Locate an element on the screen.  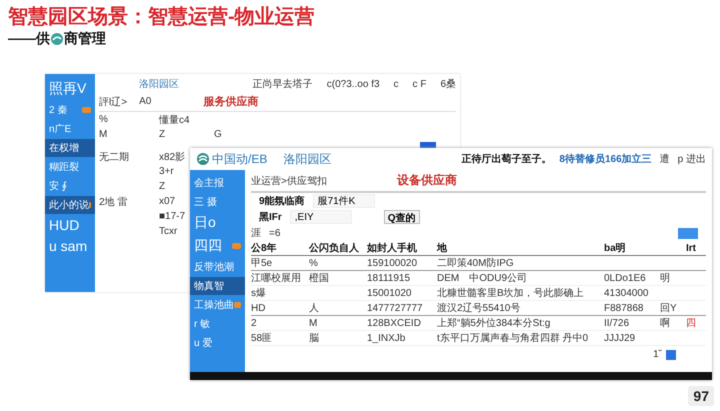
sidebar-item: 反带池潮 is located at coordinates (217, 267).